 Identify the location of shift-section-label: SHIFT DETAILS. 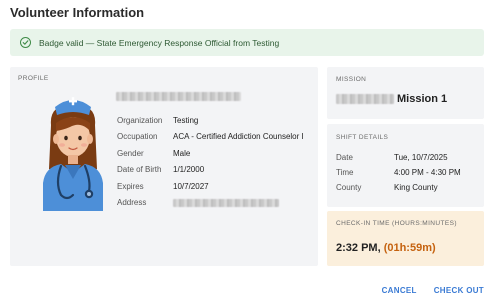
(362, 137).